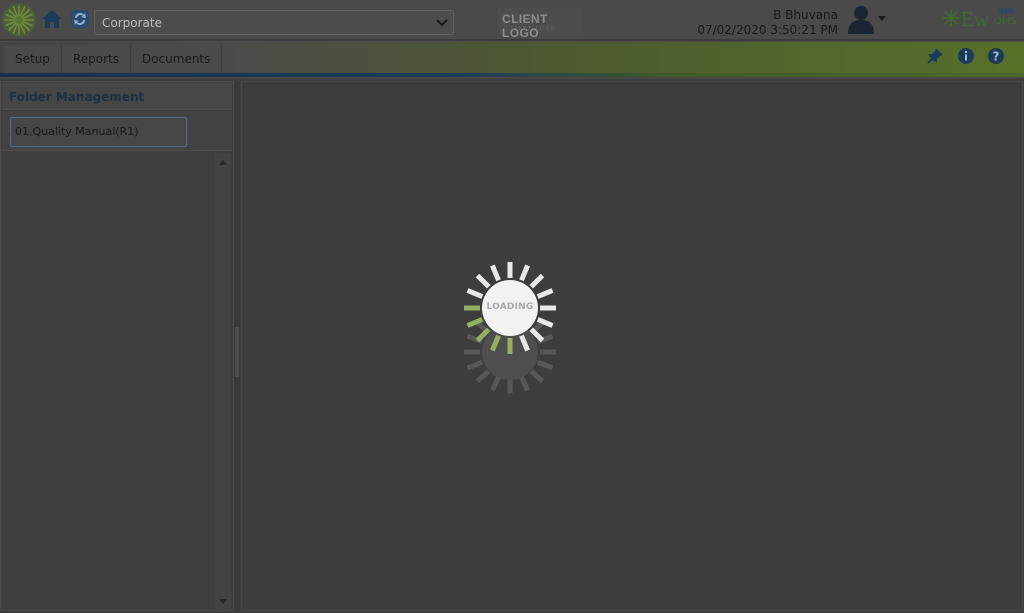  Describe the element at coordinates (223, 162) in the screenshot. I see `scroll-up-icon` at that location.